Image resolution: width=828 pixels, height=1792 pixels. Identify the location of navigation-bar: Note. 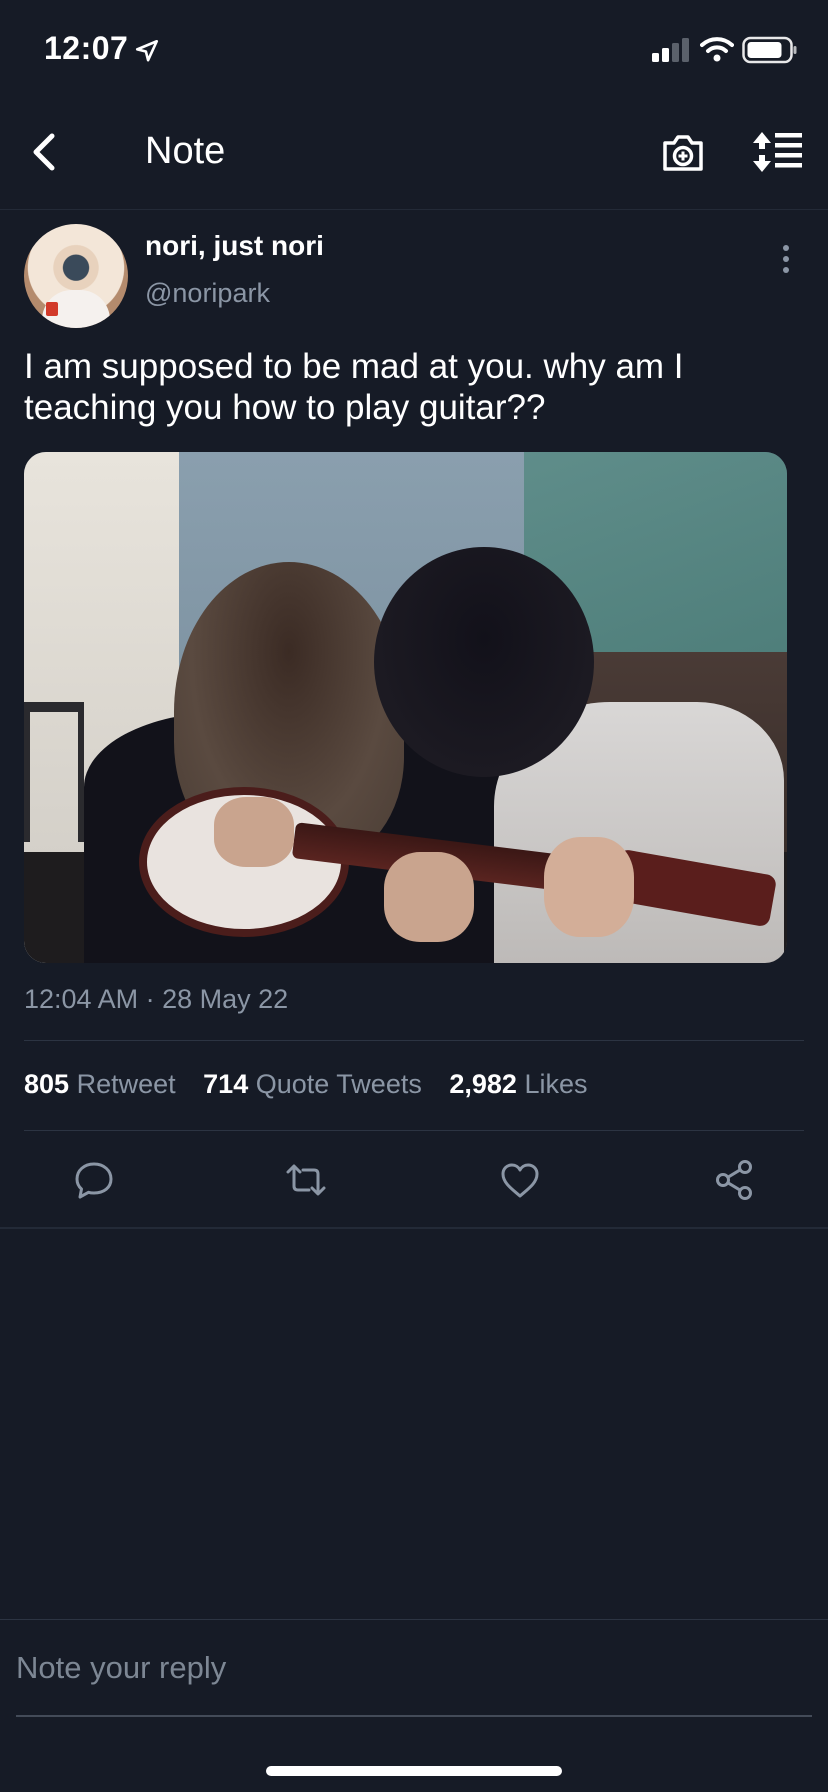
(414, 155).